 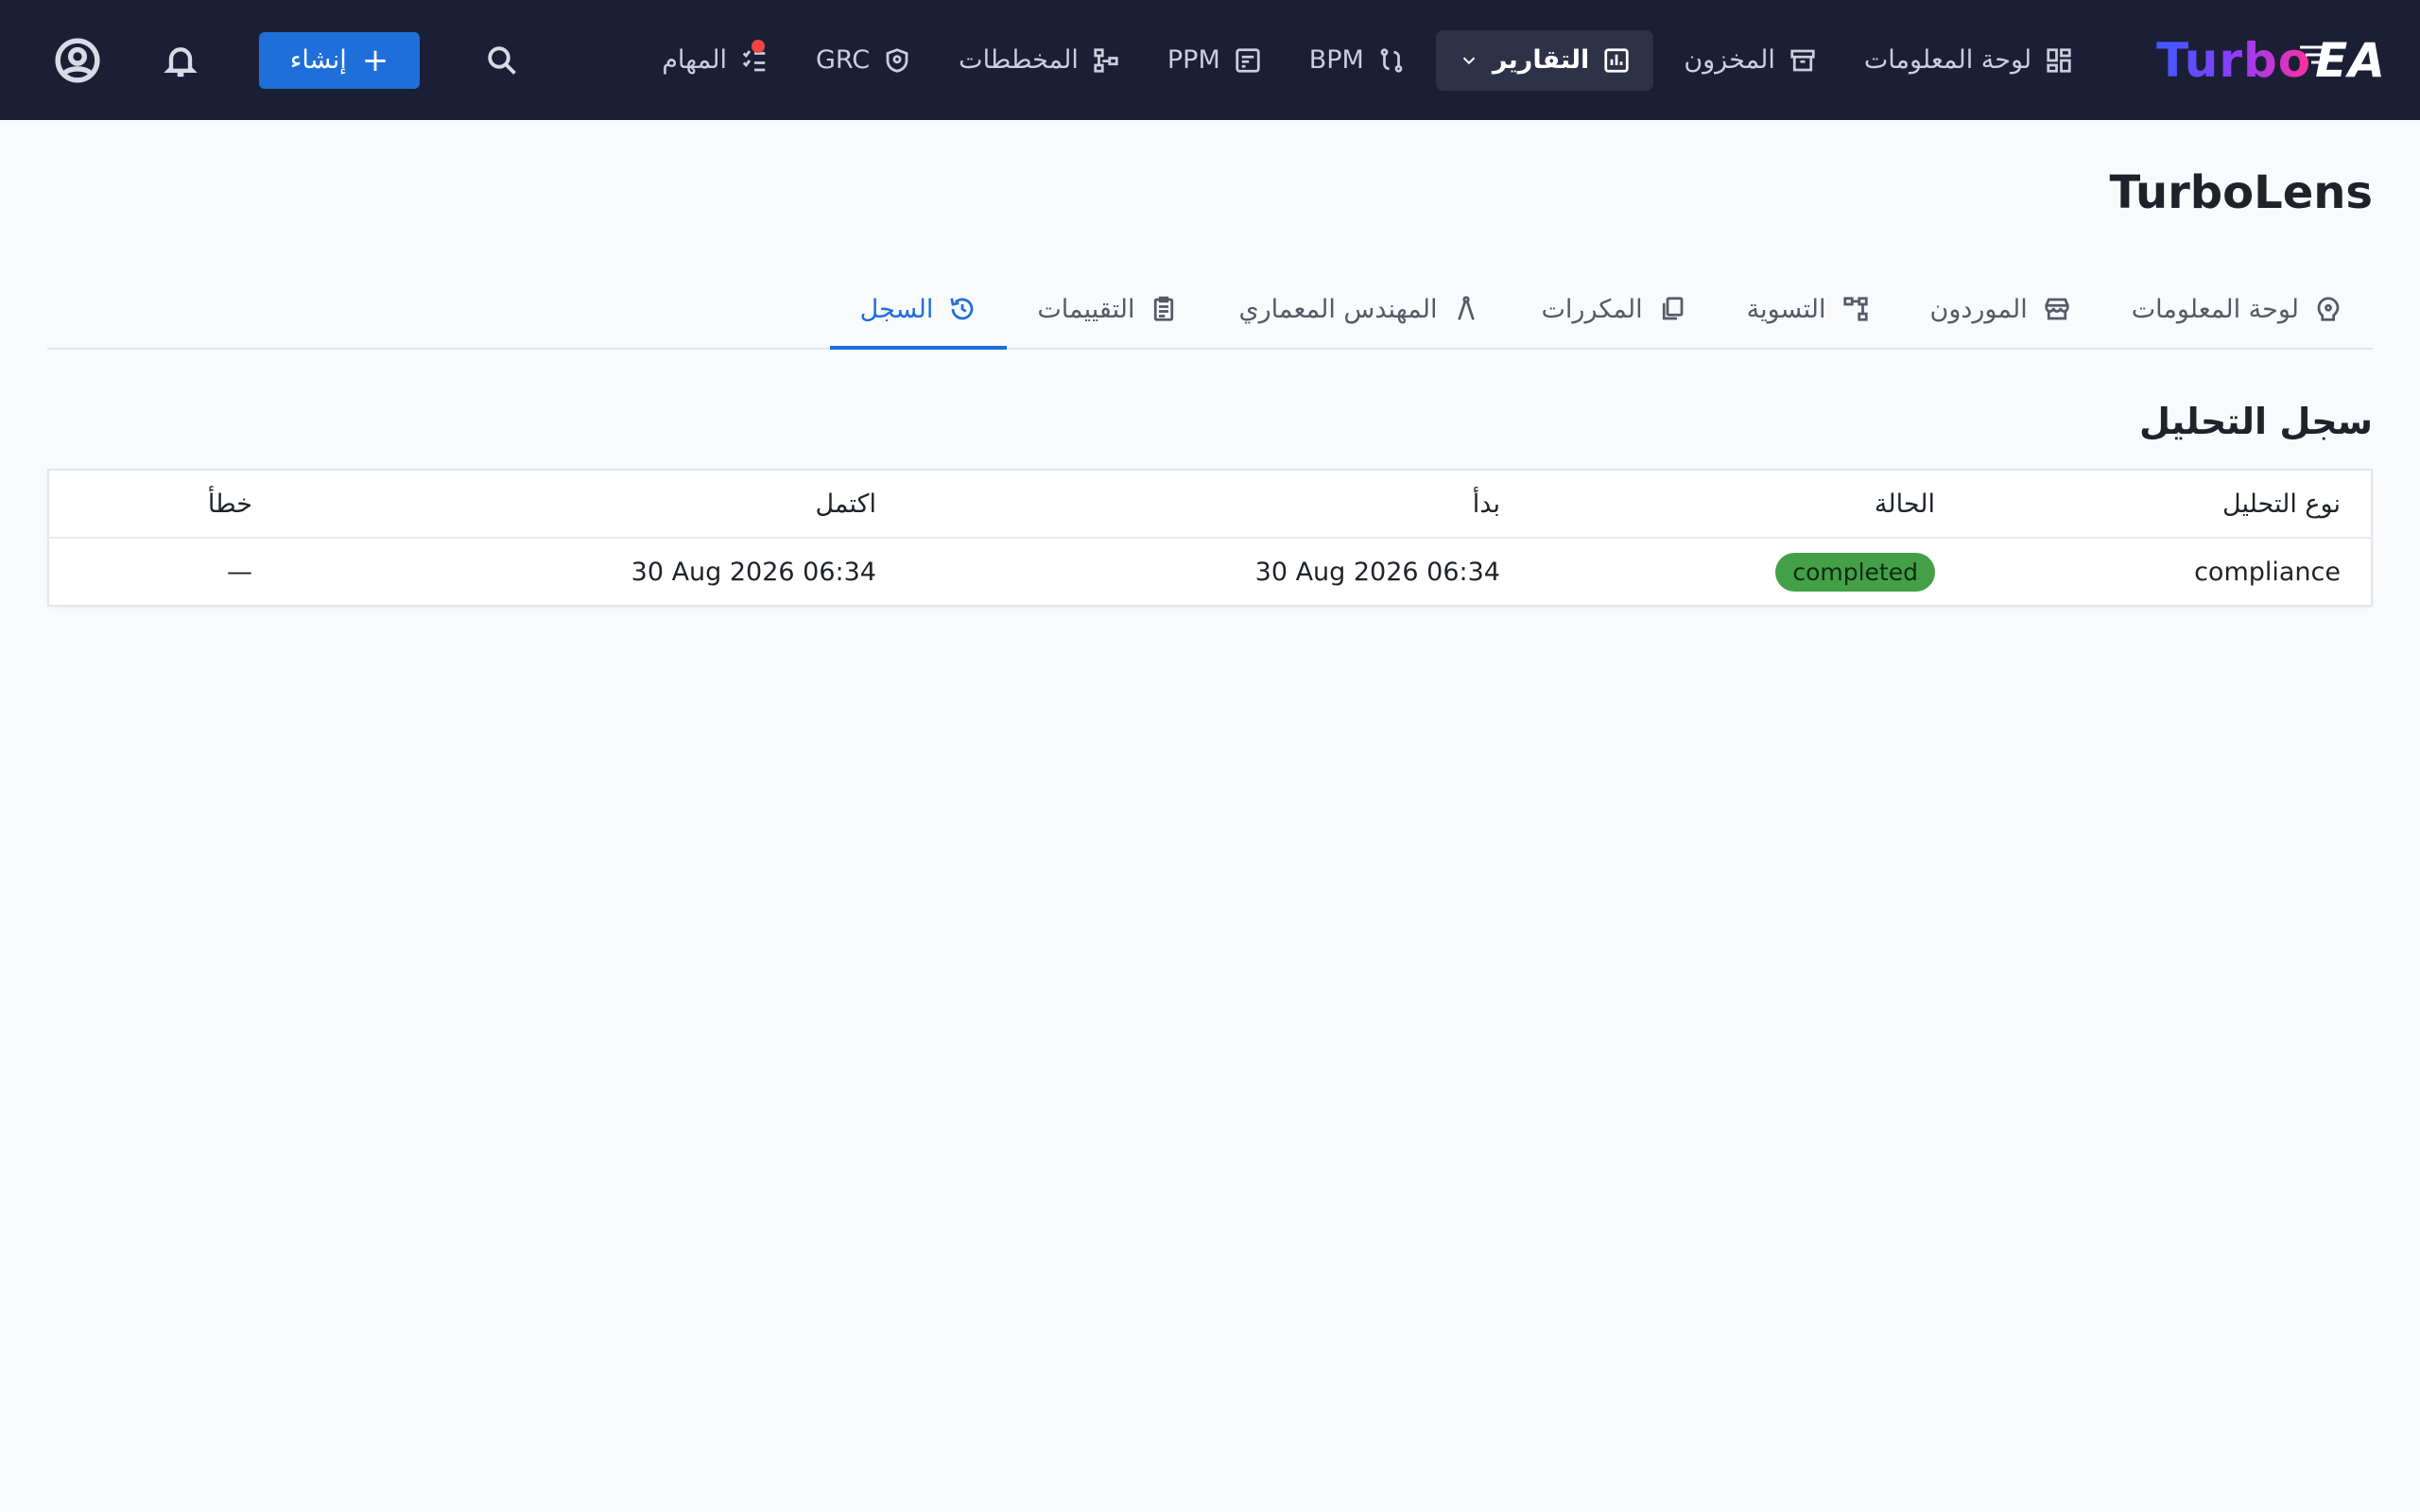 What do you see at coordinates (165, 504) in the screenshot?
I see `column-header-error: خطأ` at bounding box center [165, 504].